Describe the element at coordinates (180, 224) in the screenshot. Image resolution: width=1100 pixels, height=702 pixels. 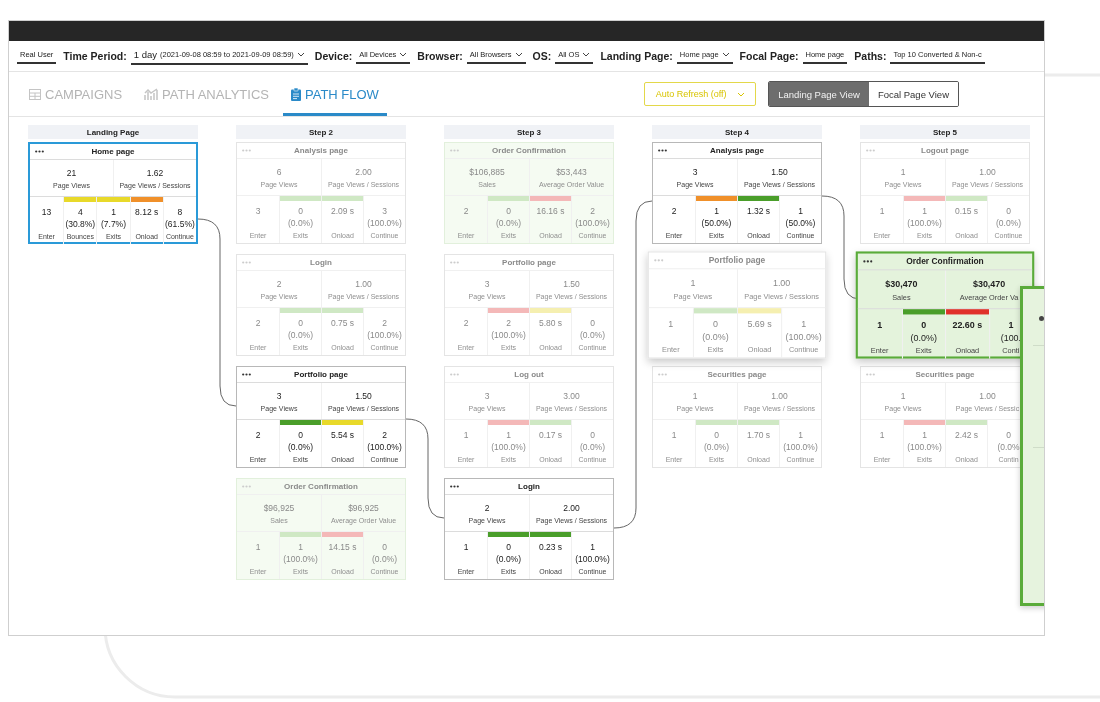
I see `metric-percent: (61.5%)` at that location.